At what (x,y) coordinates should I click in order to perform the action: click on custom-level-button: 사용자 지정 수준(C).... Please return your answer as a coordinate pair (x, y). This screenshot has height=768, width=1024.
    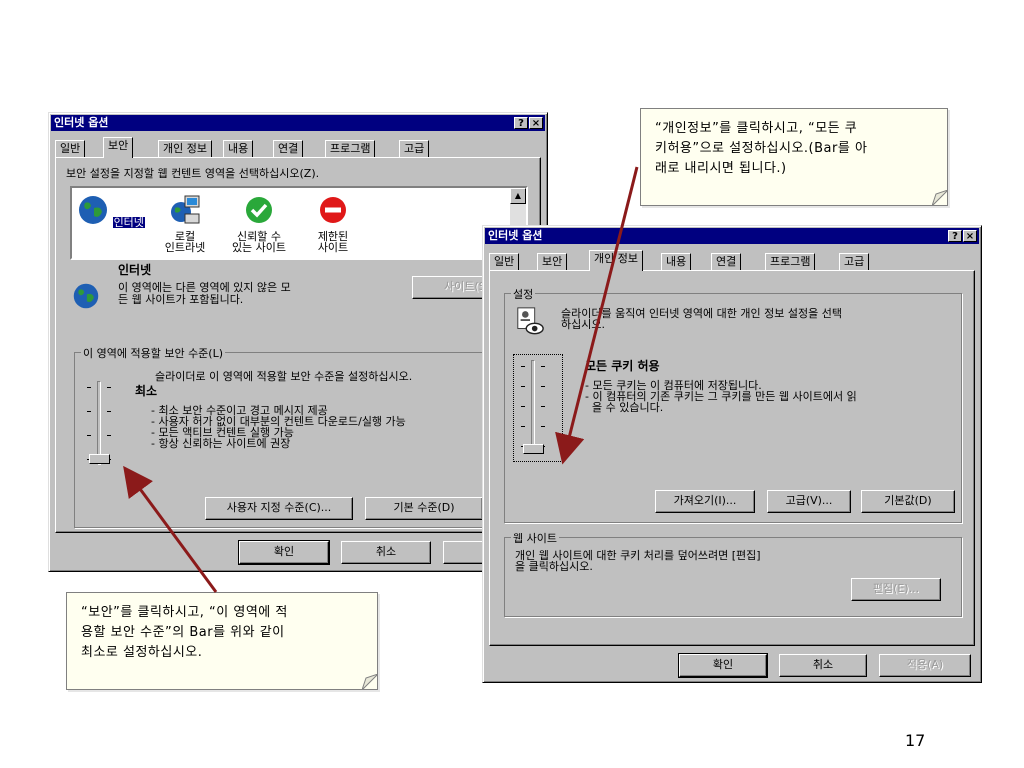
    Looking at the image, I should click on (279, 508).